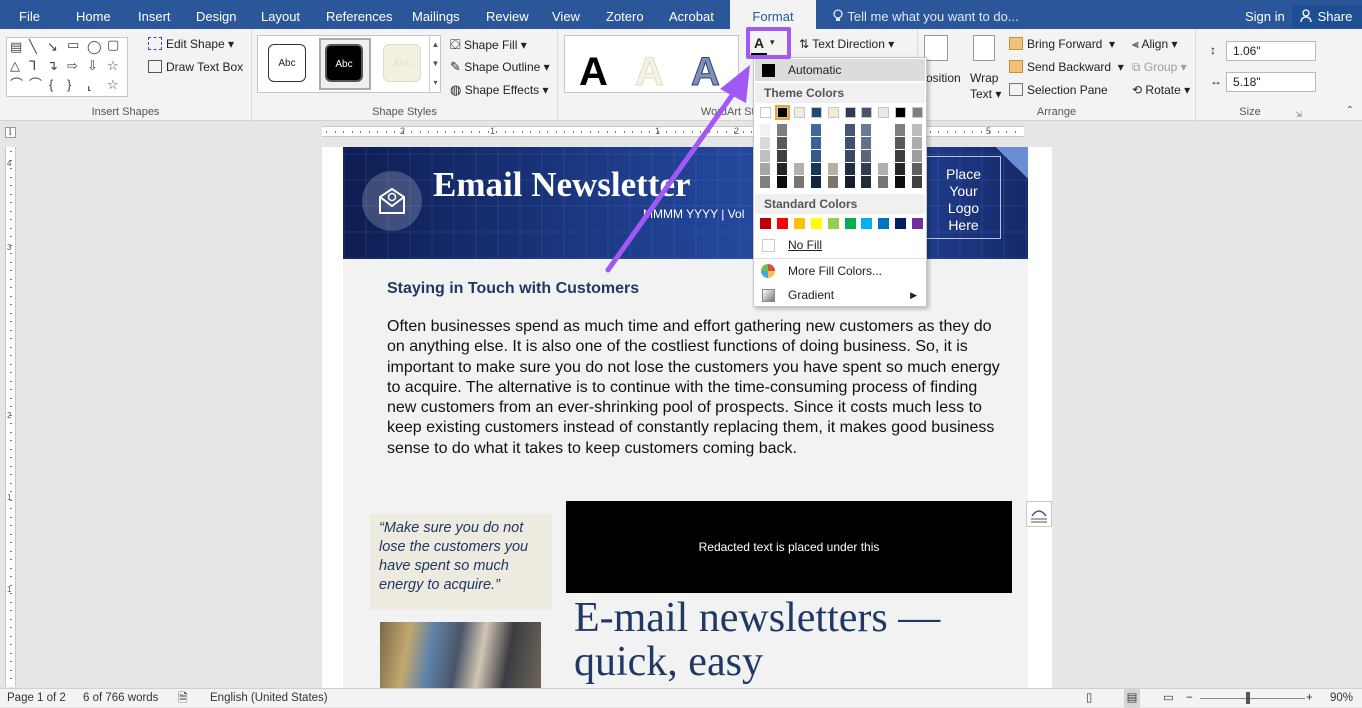  What do you see at coordinates (1155, 44) in the screenshot?
I see `align-button: ⫷ Align ▾` at bounding box center [1155, 44].